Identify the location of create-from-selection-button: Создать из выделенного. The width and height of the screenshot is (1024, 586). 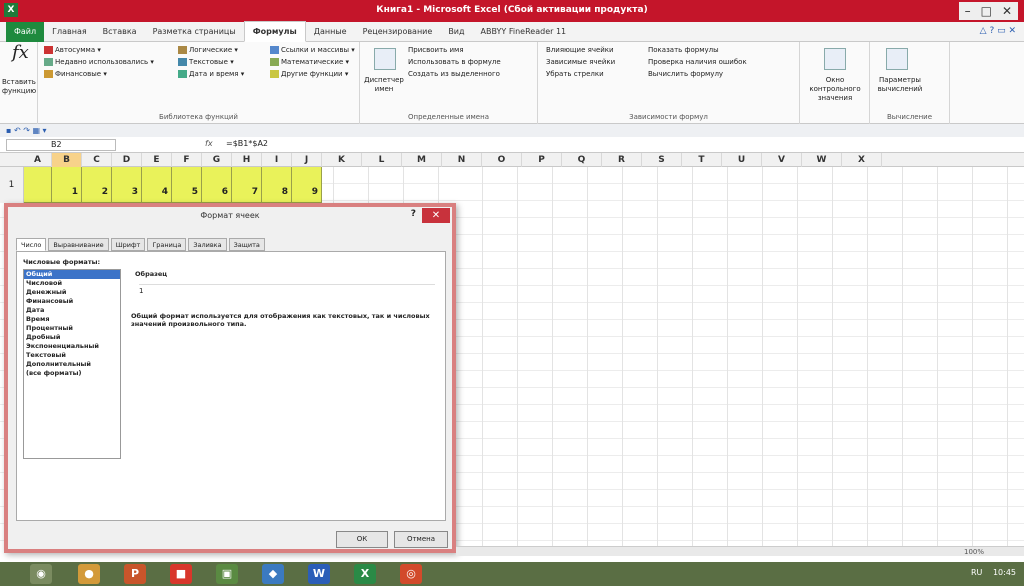
(454, 74).